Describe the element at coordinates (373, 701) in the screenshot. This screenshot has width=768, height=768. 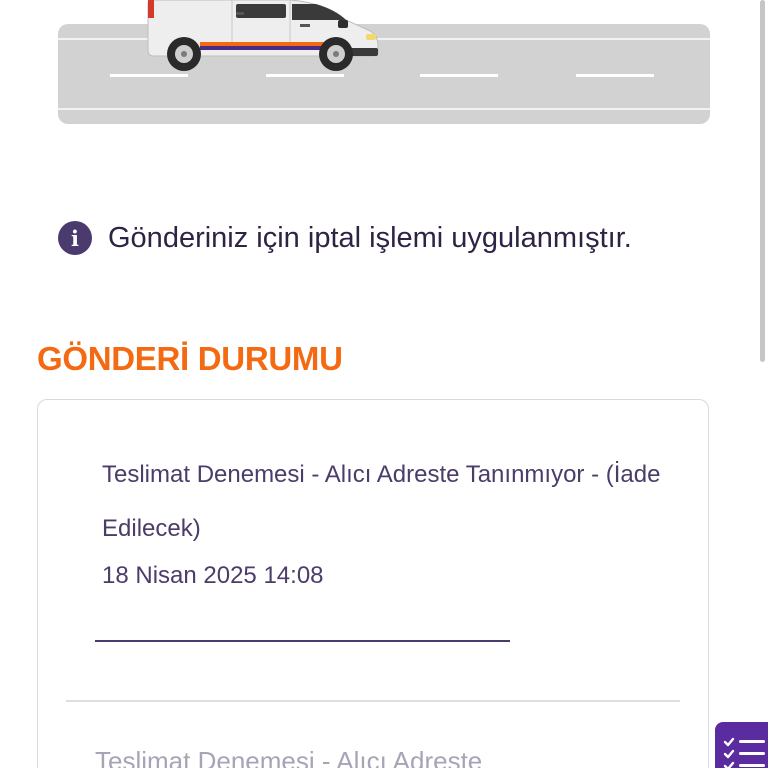
I see `status-divider` at that location.